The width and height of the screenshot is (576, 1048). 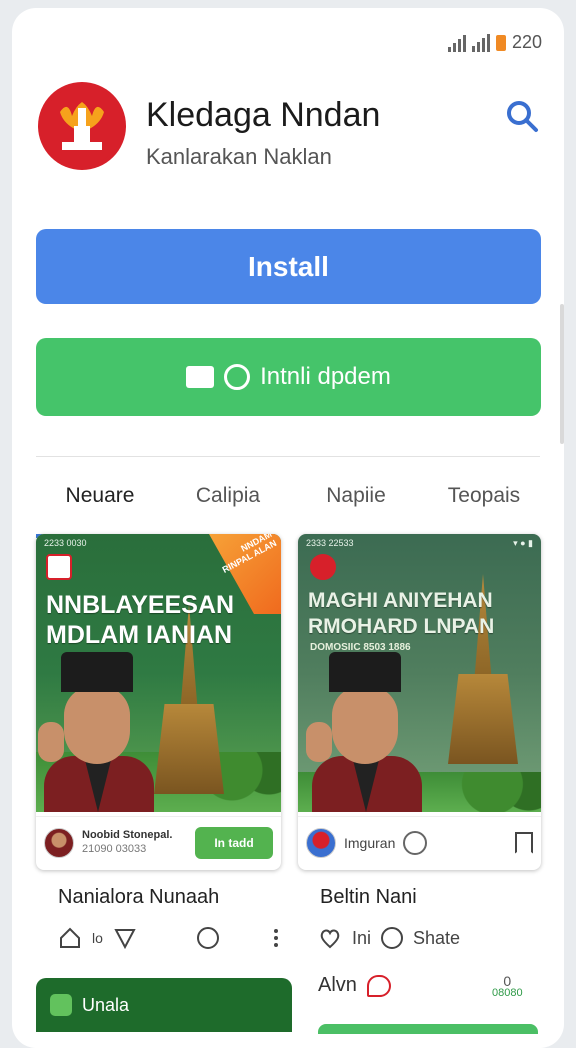 What do you see at coordinates (237, 377) in the screenshot?
I see `download-icon` at bounding box center [237, 377].